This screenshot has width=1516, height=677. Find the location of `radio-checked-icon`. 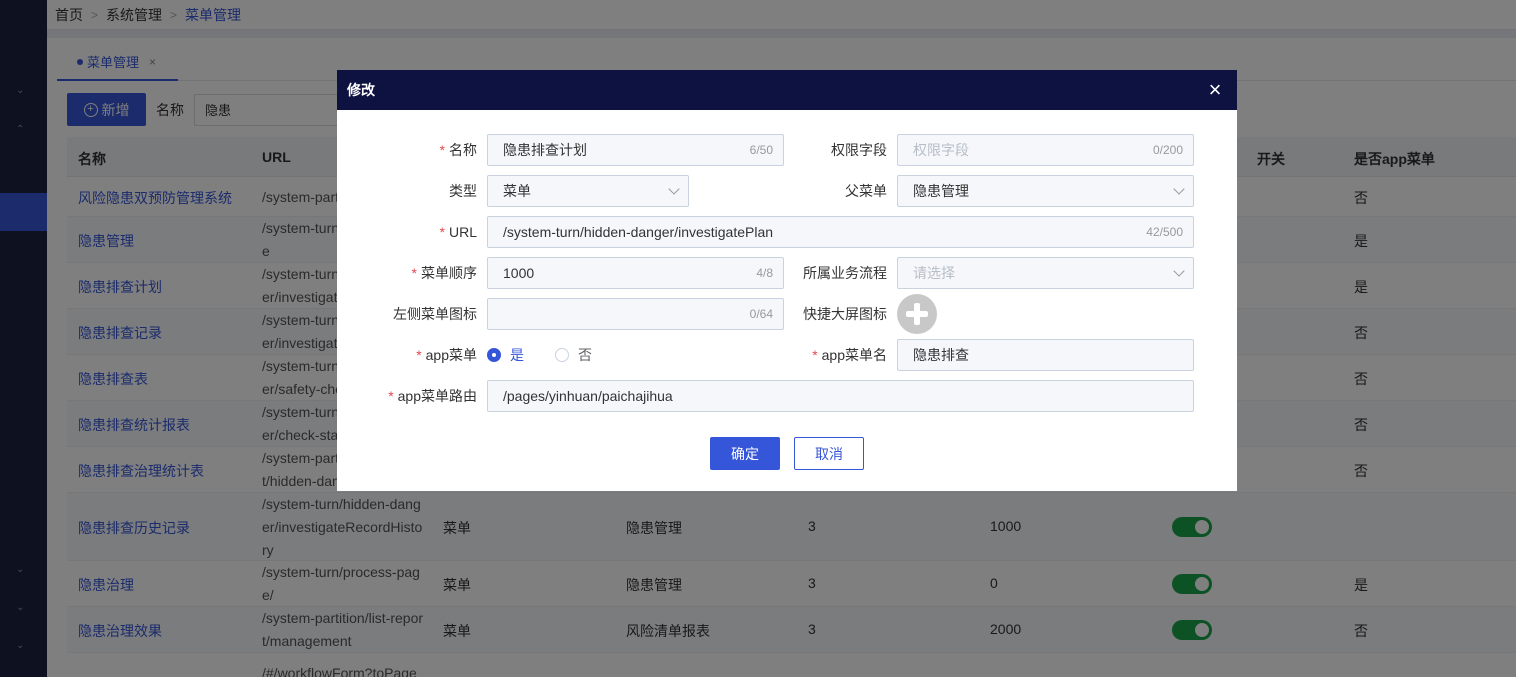

radio-checked-icon is located at coordinates (494, 355).